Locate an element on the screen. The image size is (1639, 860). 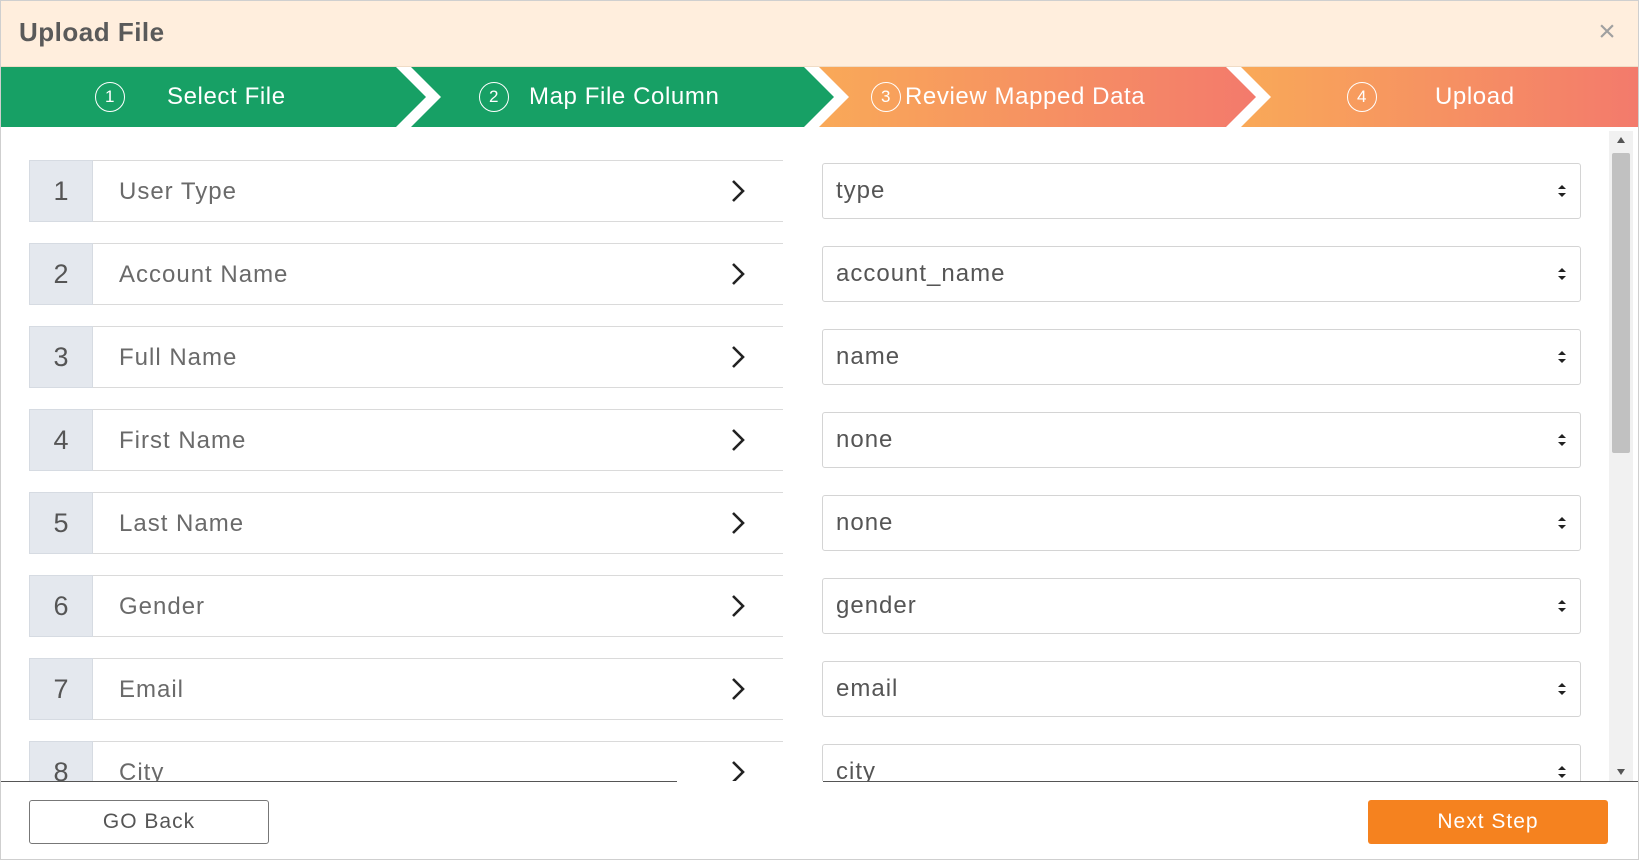
row-index: 4 is located at coordinates (61, 440).